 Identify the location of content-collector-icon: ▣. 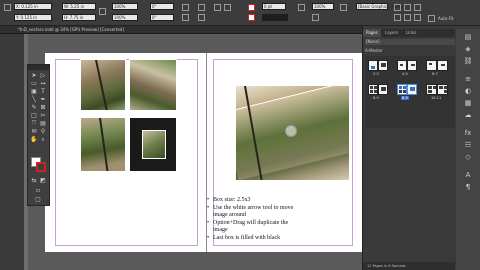
(34, 91).